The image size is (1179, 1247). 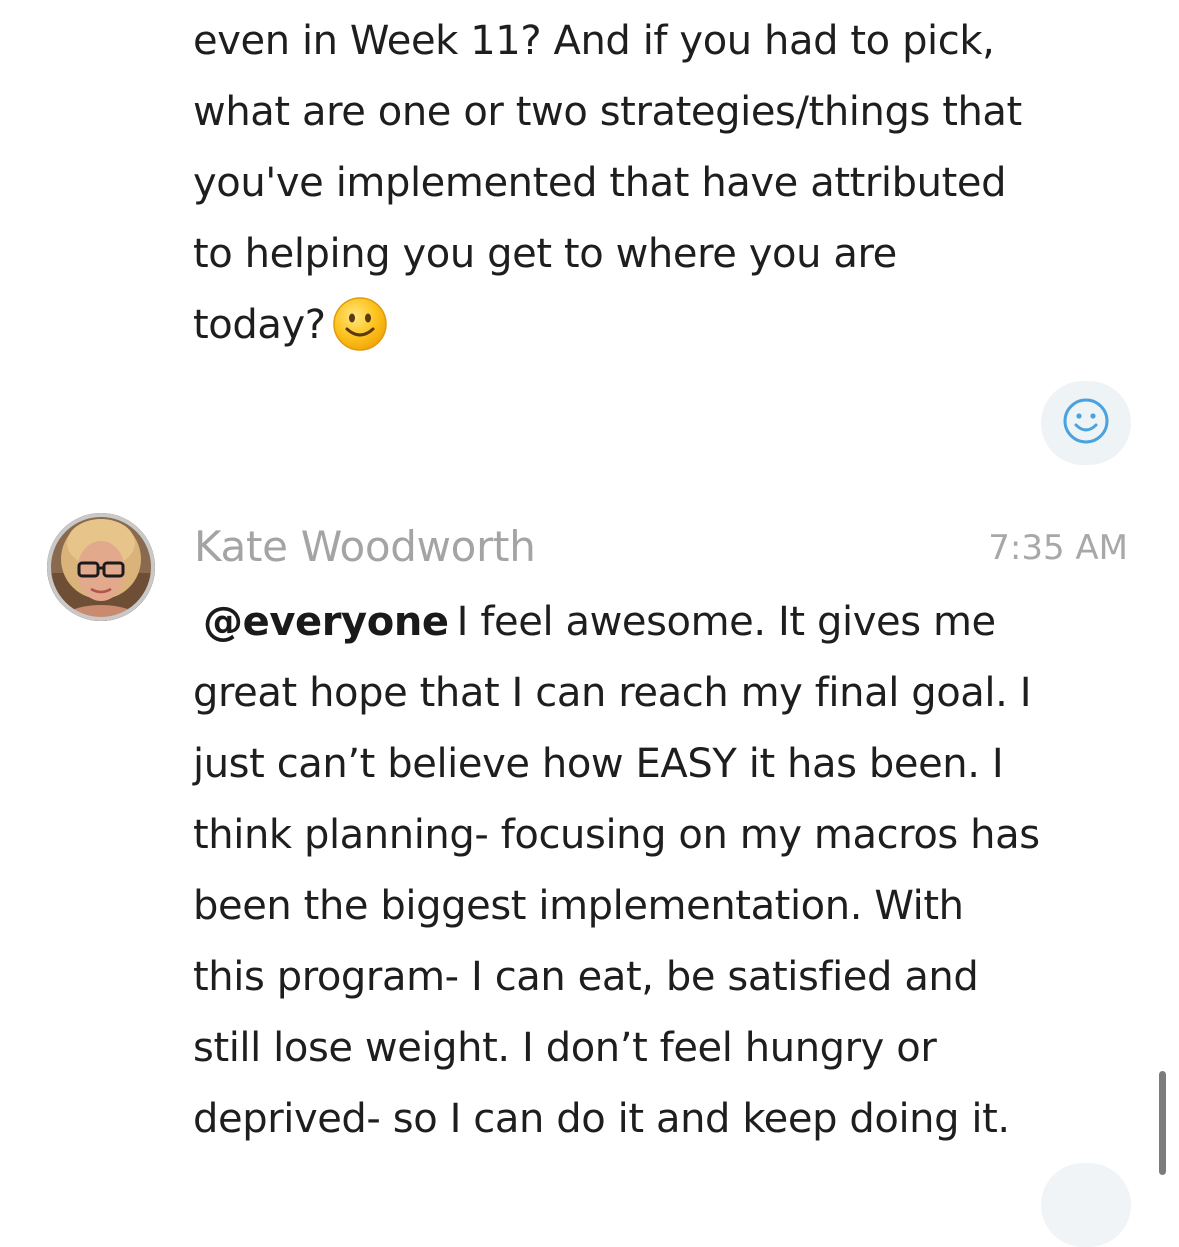 I want to click on message-line-text: I feel awesome. It gives me, so click(x=726, y=622).